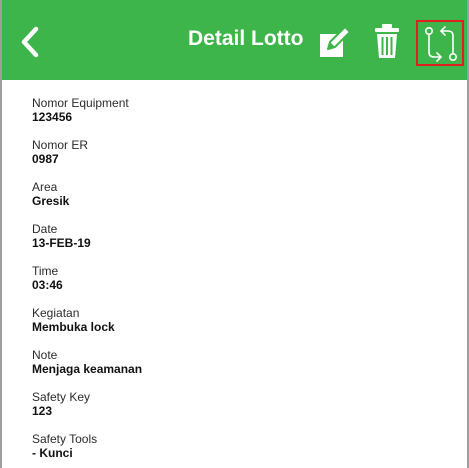  Describe the element at coordinates (60, 145) in the screenshot. I see `field-label: Nomor ER` at that location.